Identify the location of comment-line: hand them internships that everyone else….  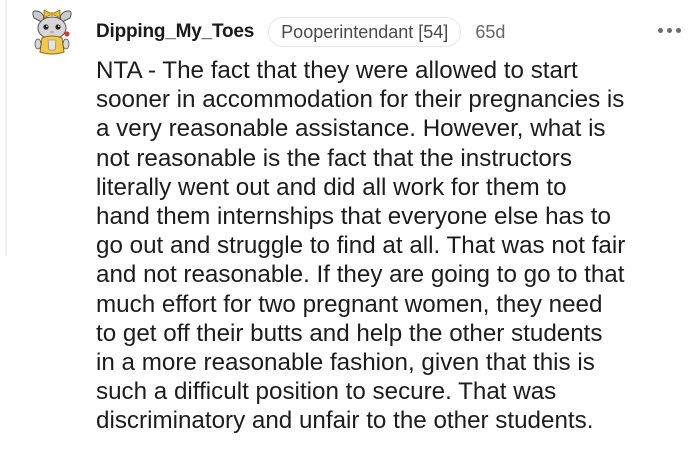
(353, 217).